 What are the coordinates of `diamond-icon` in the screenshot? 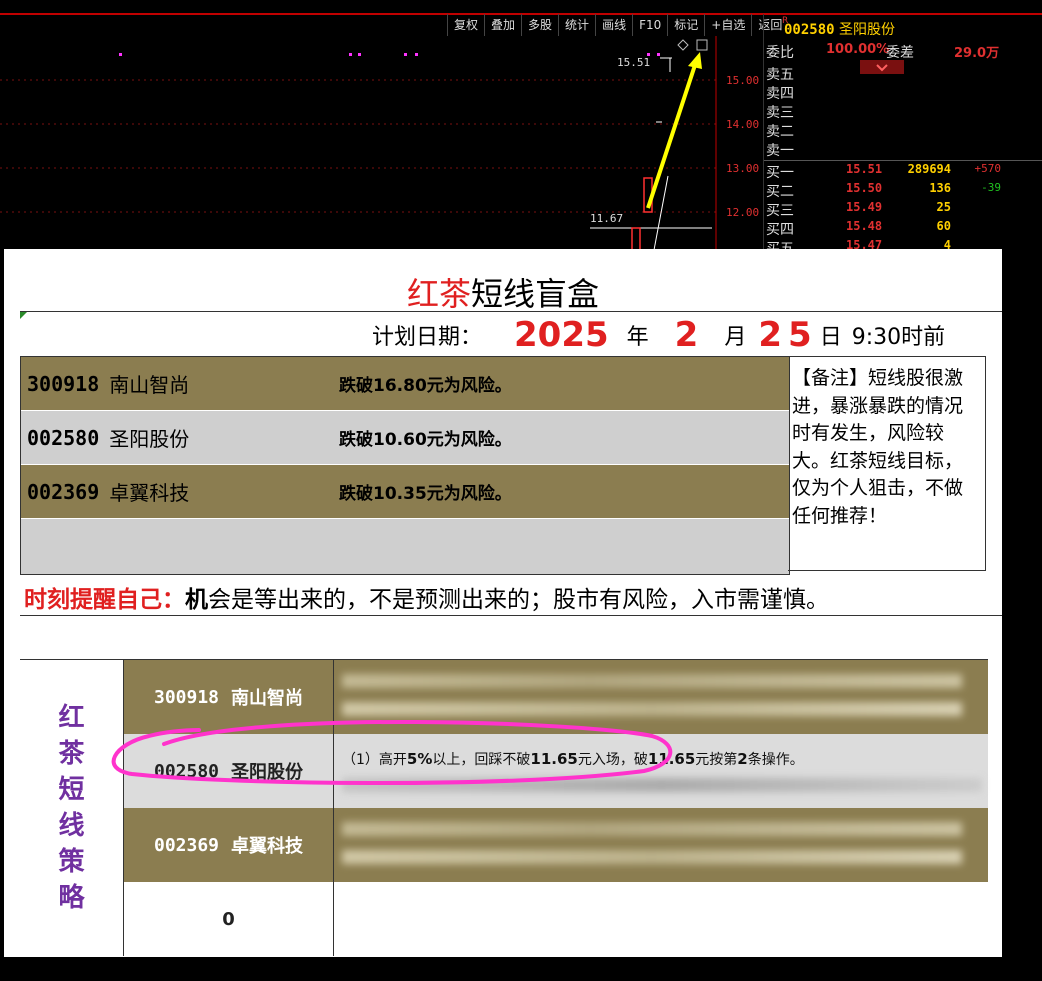 It's located at (683, 45).